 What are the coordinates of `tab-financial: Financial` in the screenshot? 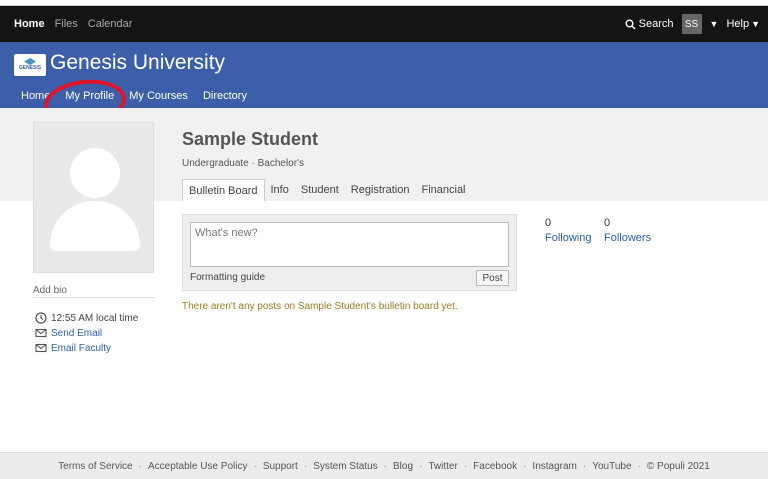 It's located at (443, 190).